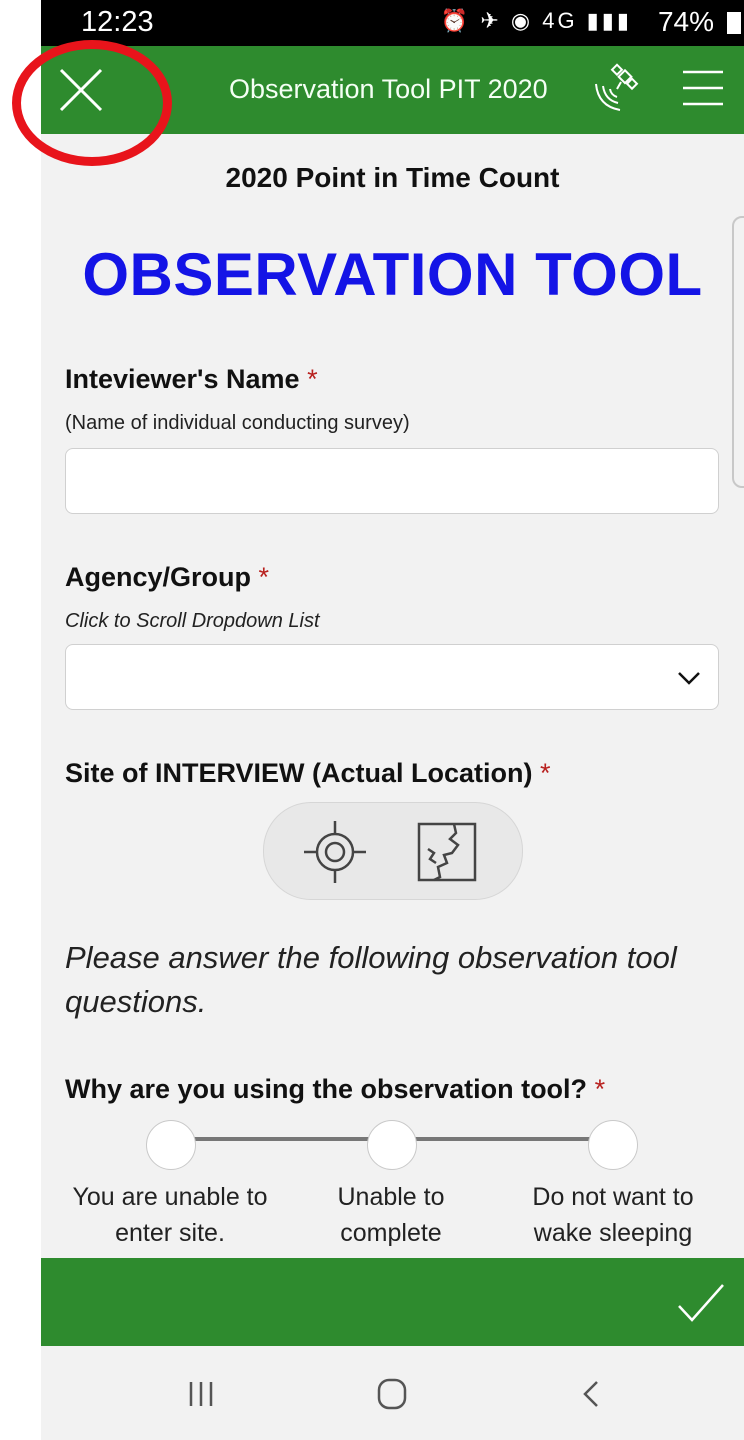 This screenshot has width=744, height=1440. I want to click on site-of-interview-label: Site of INTERVIEW (Actual Location) *, so click(308, 773).